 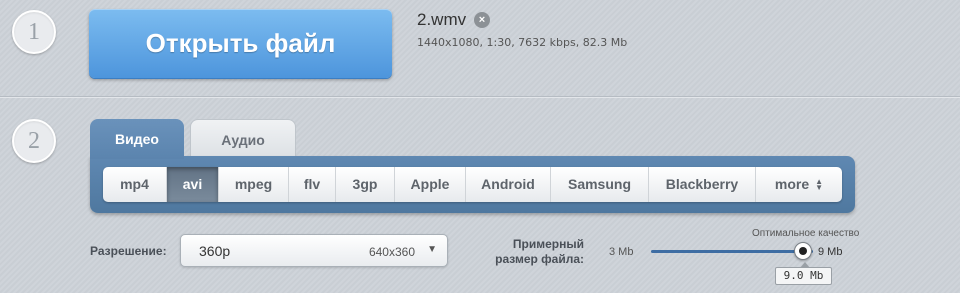 What do you see at coordinates (243, 138) in the screenshot?
I see `tab-audio: Аудио` at bounding box center [243, 138].